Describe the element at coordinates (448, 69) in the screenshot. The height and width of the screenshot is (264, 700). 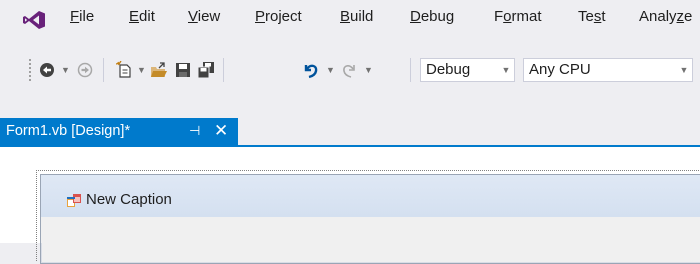
I see `solution-configuration-value: Debug` at that location.